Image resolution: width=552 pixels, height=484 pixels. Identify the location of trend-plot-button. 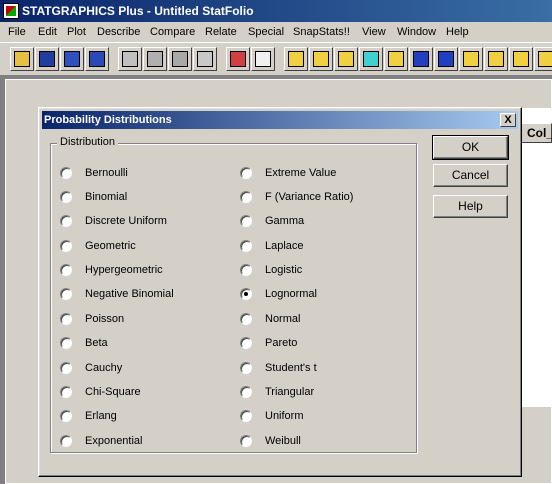
(471, 59).